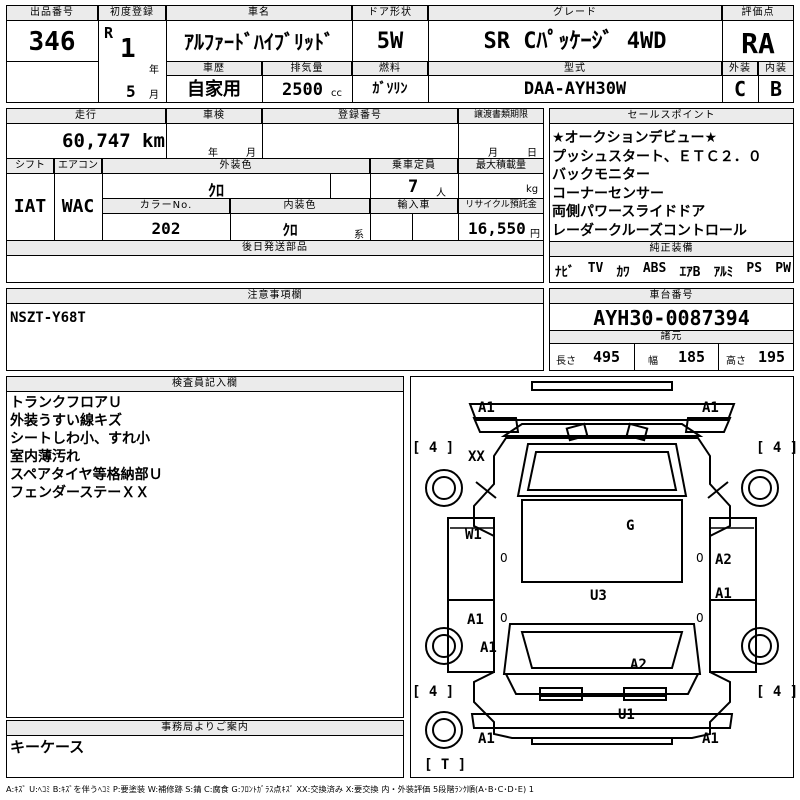 The height and width of the screenshot is (800, 800). What do you see at coordinates (80, 439) in the screenshot?
I see `inspector-item: シートしわ小、すれ小` at bounding box center [80, 439].